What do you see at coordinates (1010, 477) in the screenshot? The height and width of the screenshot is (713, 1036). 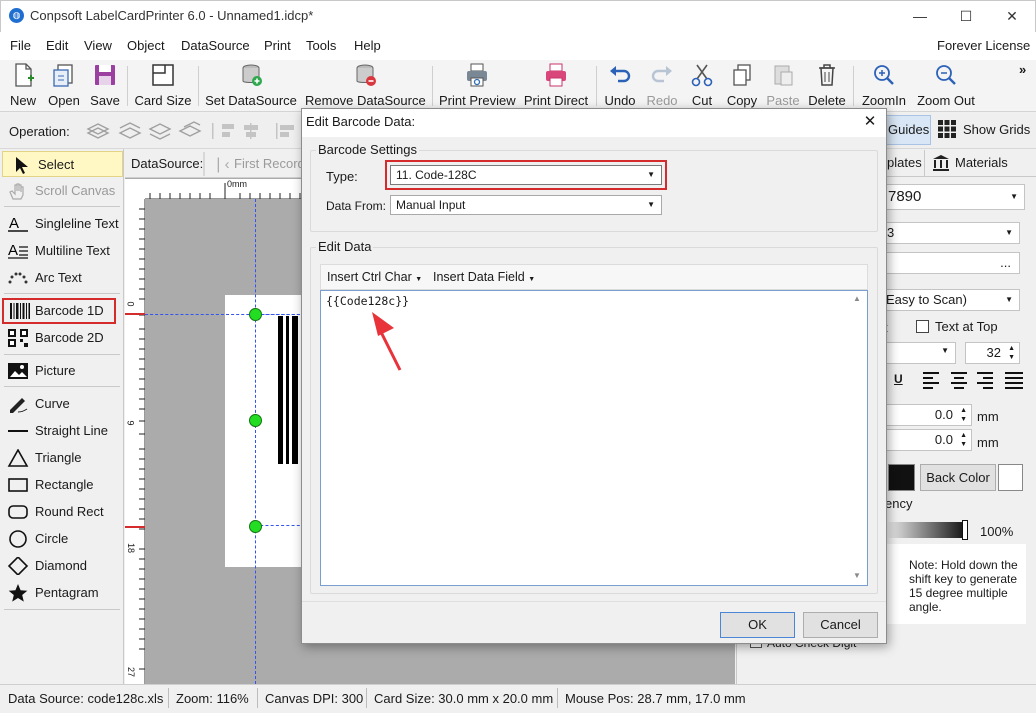 I see `back-color-swatch` at bounding box center [1010, 477].